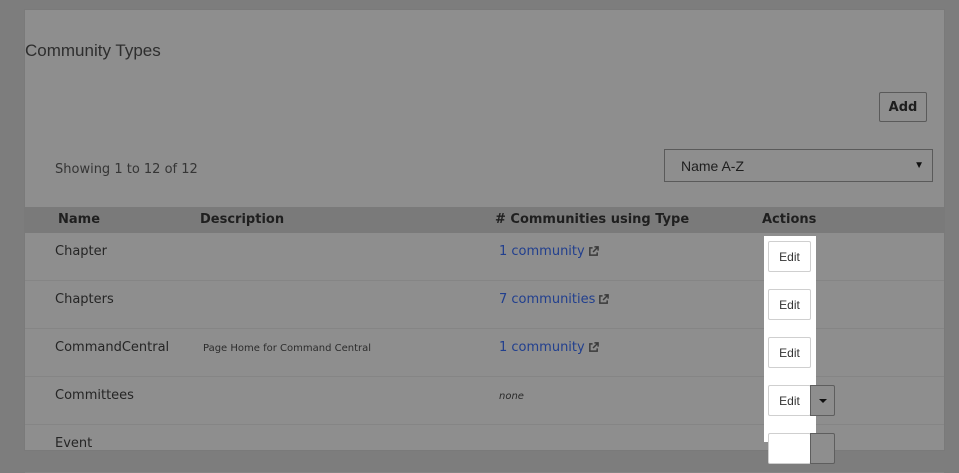 This screenshot has width=959, height=473. I want to click on sort-select-value: Name A-Z, so click(713, 165).